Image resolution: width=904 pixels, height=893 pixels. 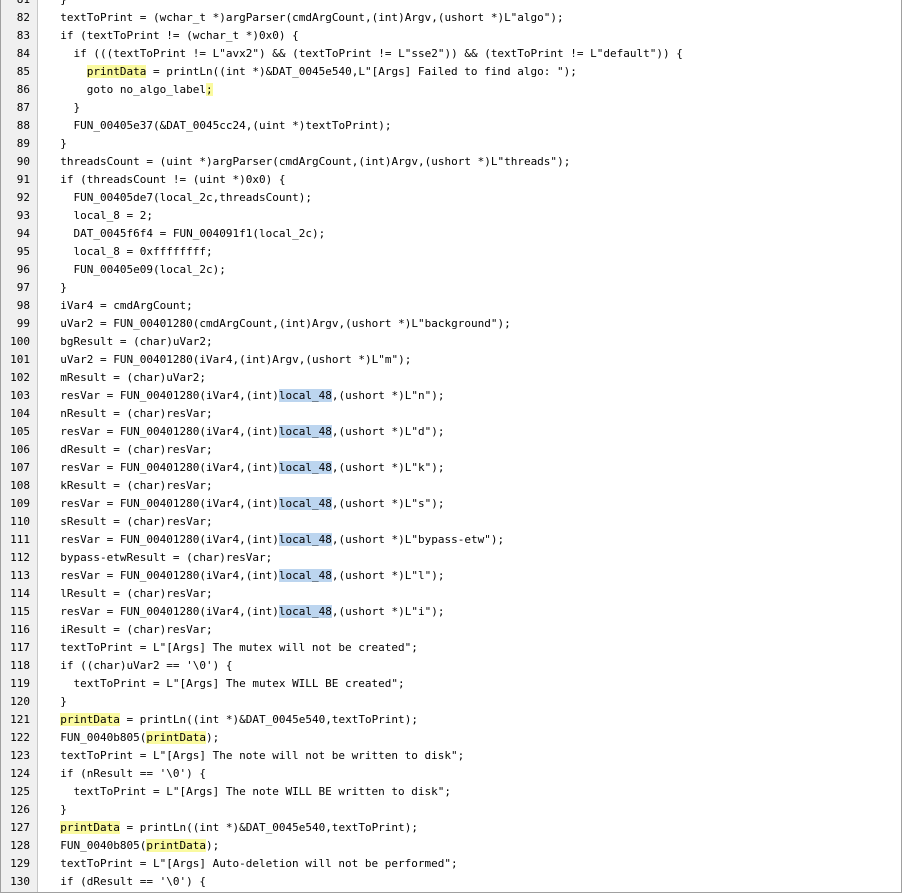 I want to click on code-line: 100 bgResult = (char)uVar2;, so click(x=451, y=342).